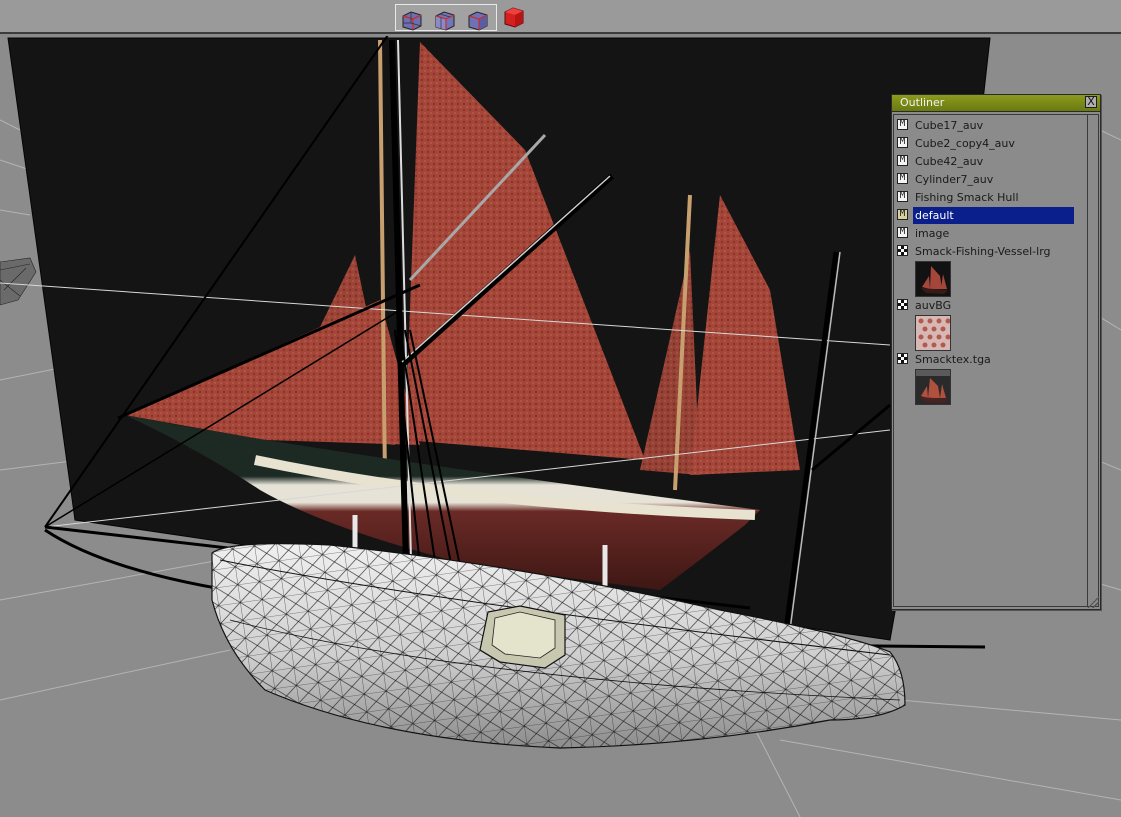 The width and height of the screenshot is (1121, 817). Describe the element at coordinates (902, 214) in the screenshot. I see `material-icon: M` at that location.